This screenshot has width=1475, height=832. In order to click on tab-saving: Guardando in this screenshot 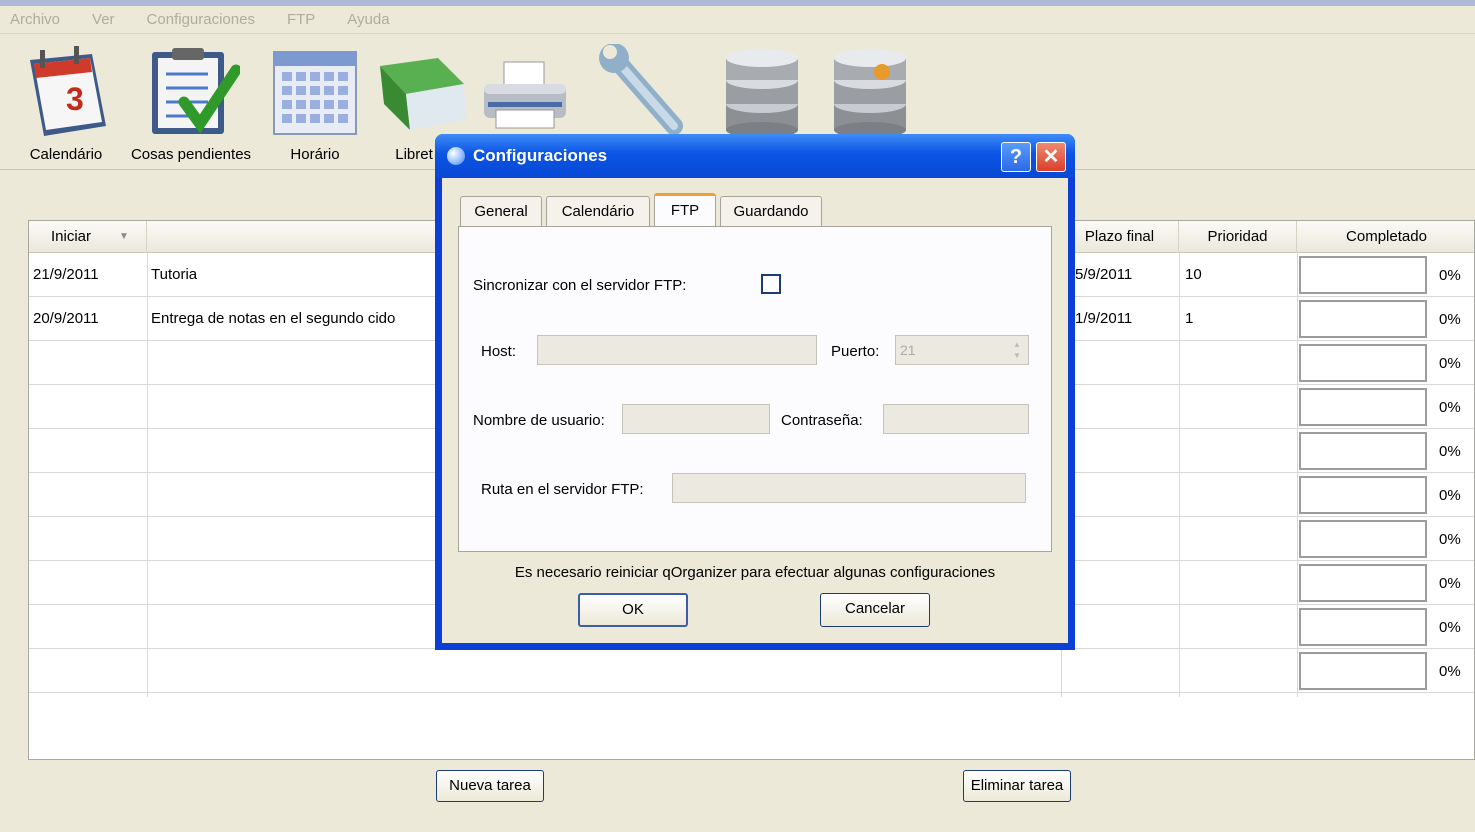, I will do `click(771, 211)`.